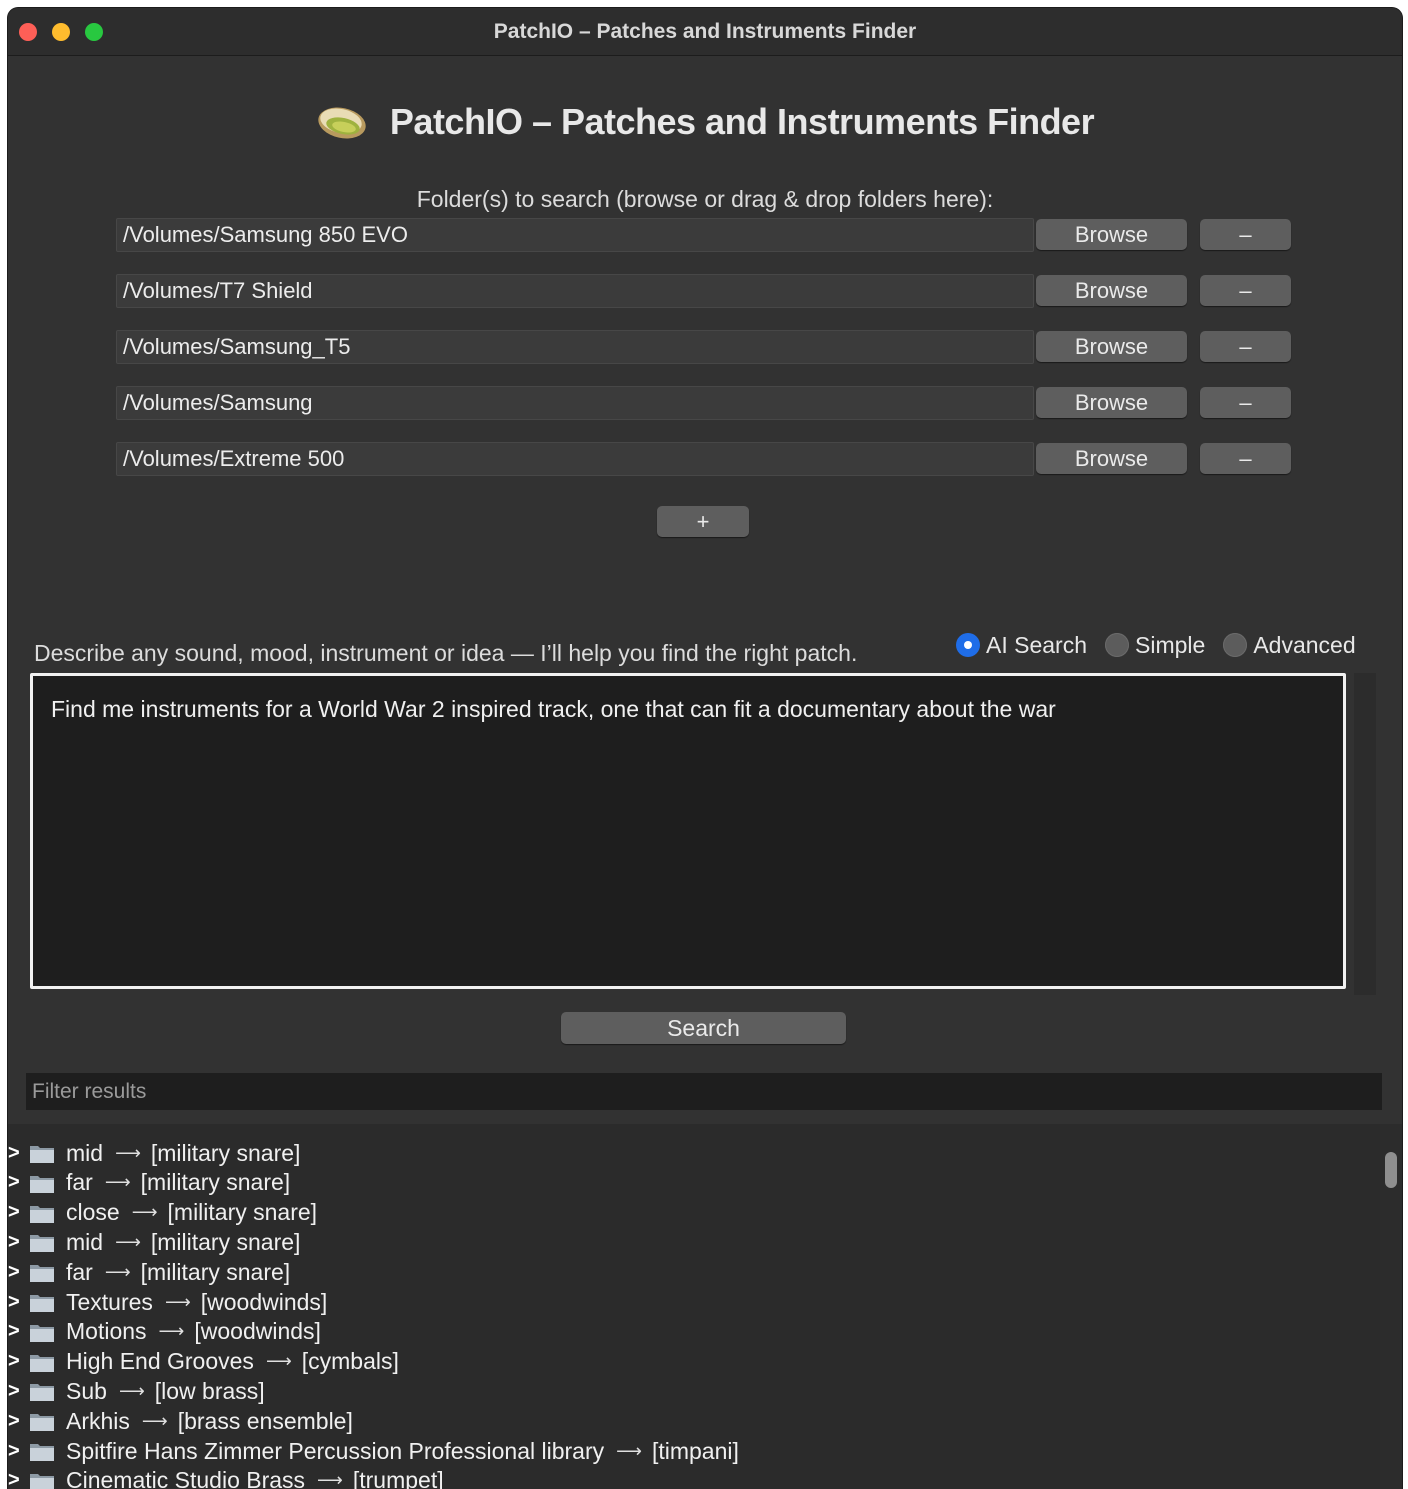  I want to click on radio-label: Advanced, so click(1304, 644).